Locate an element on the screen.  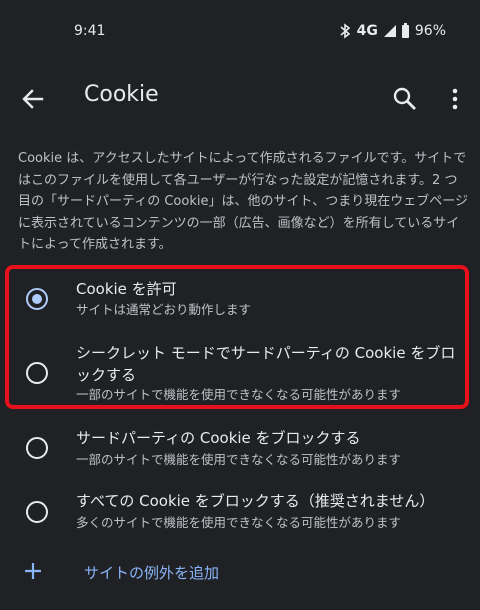
signal-icon is located at coordinates (389, 31).